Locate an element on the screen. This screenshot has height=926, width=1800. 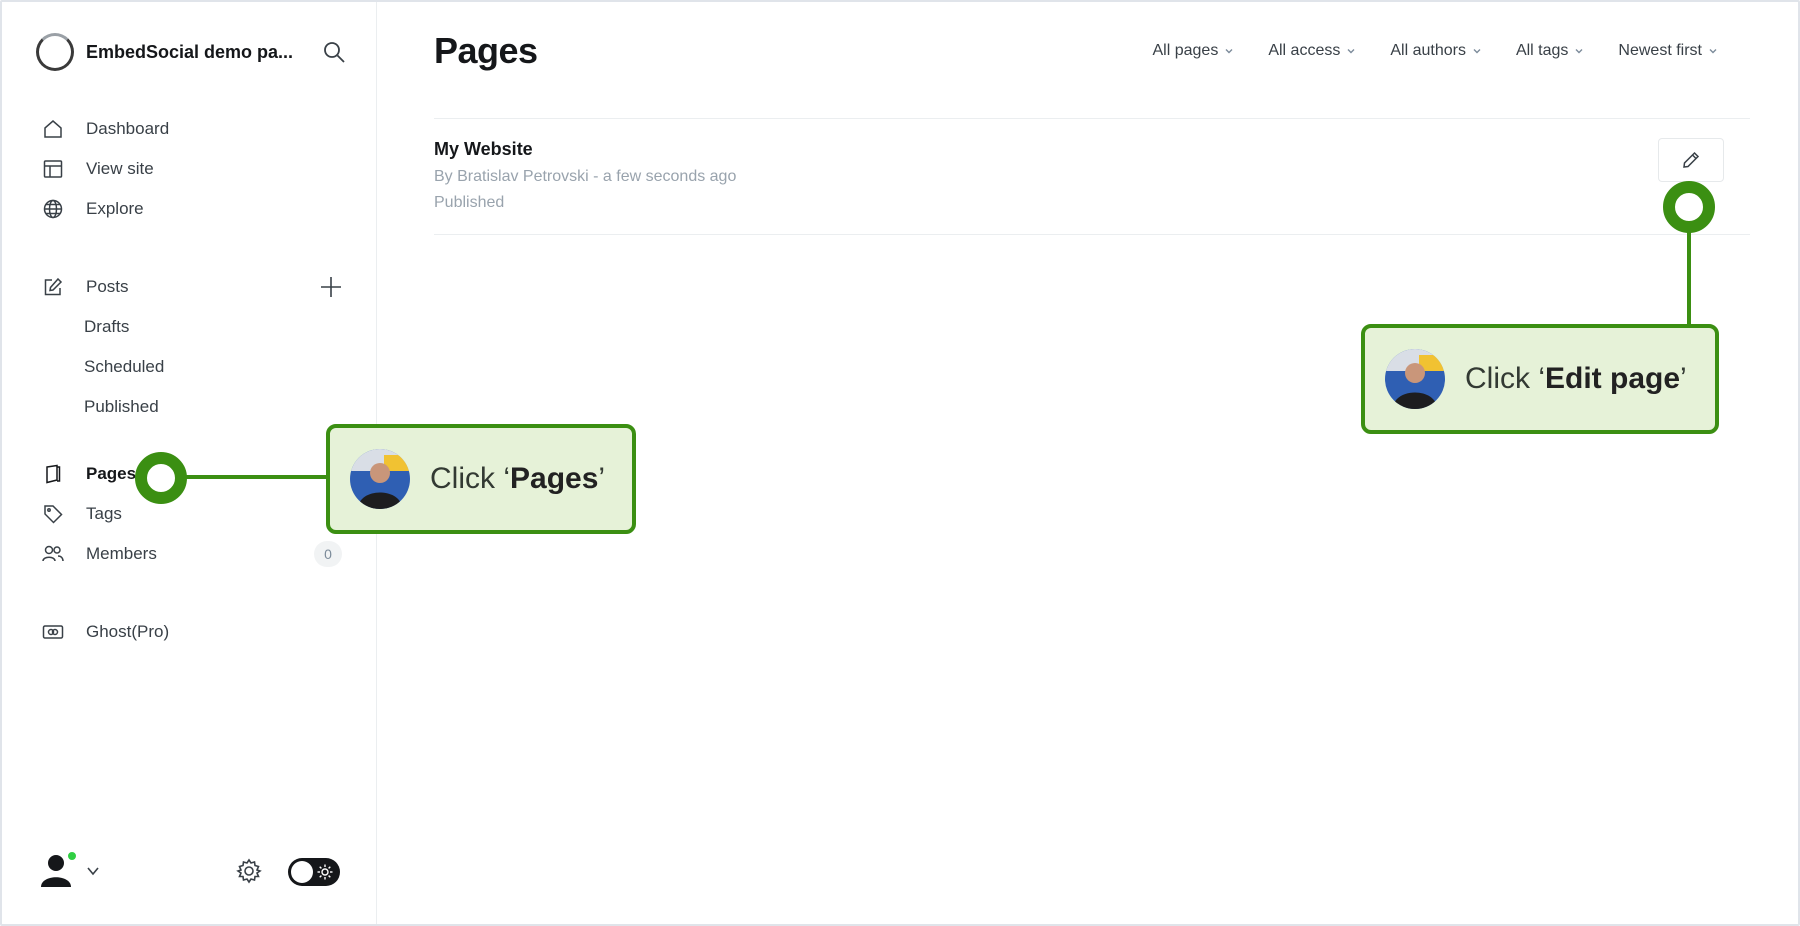
filter-authors-select: All authors is located at coordinates (1436, 51).